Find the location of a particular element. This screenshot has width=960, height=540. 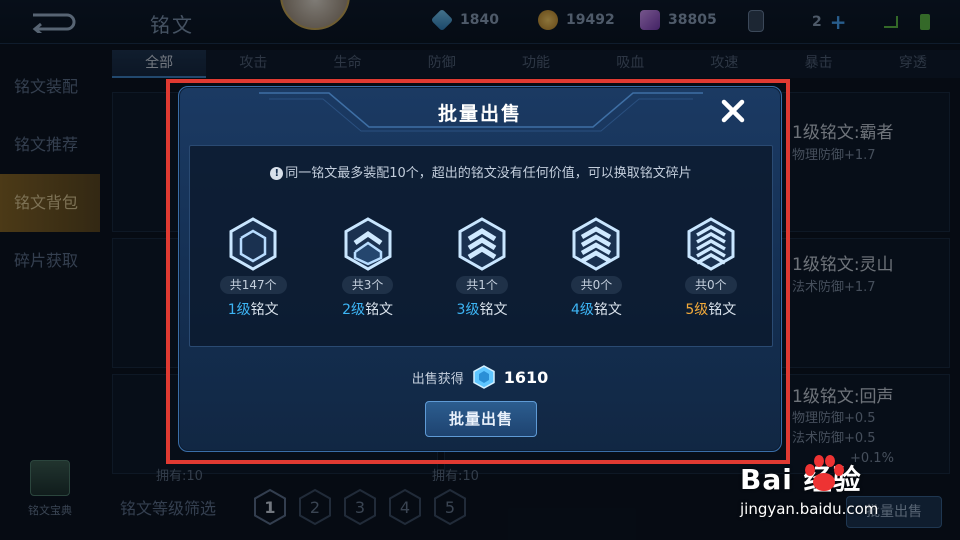

paw-icon is located at coordinates (824, 473).